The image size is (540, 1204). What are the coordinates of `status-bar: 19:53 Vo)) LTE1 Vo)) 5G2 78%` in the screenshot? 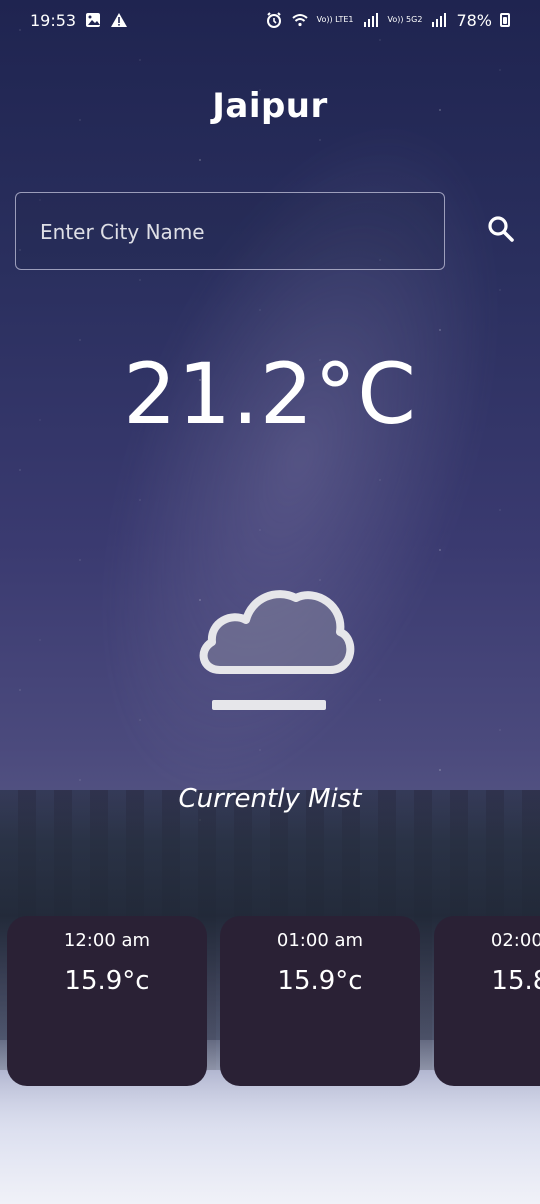 It's located at (270, 20).